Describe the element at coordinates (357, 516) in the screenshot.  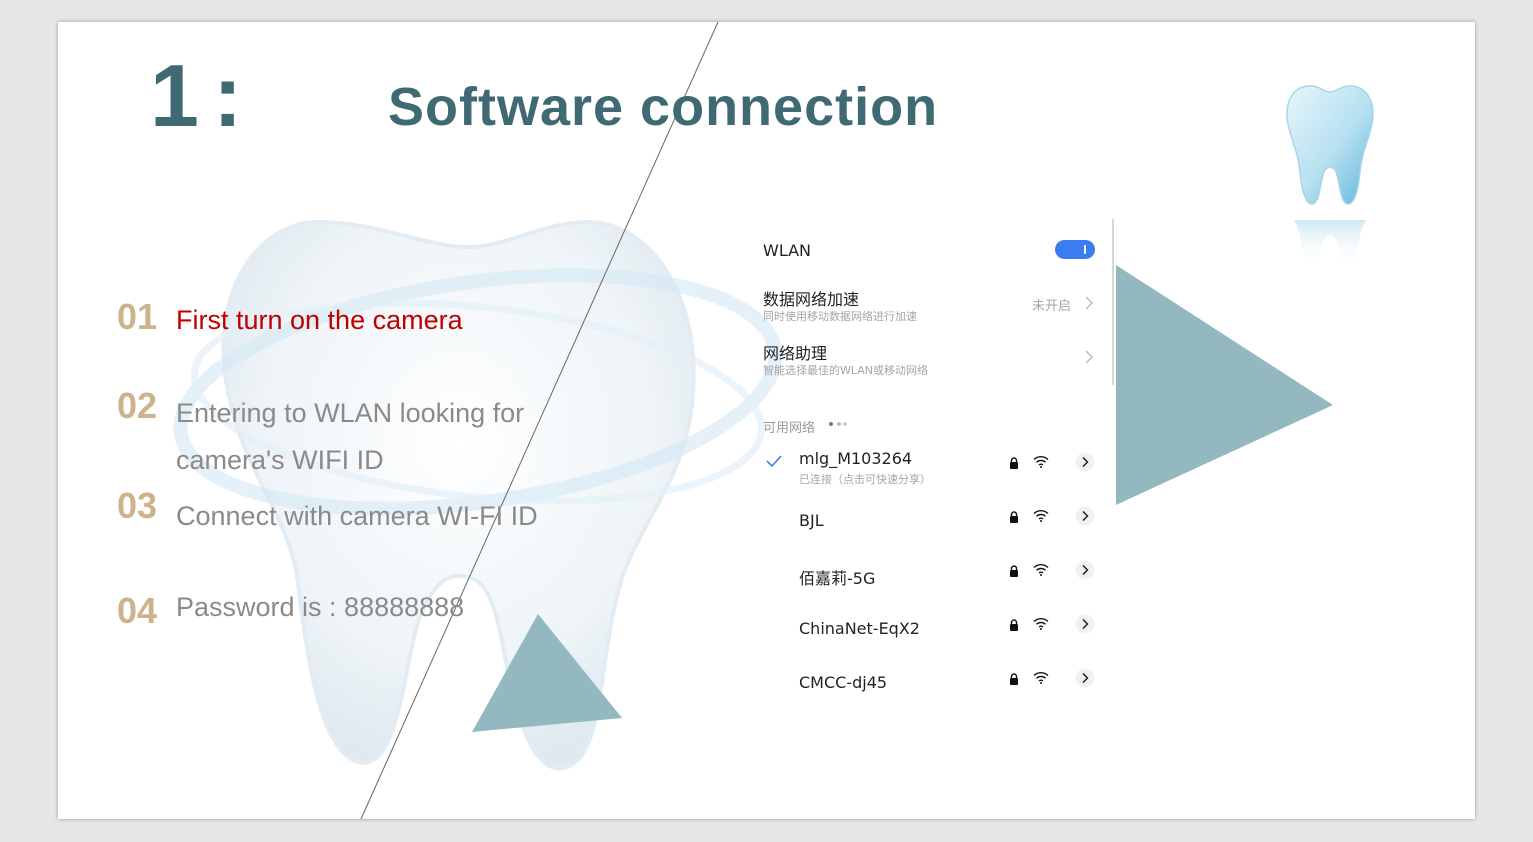
I see `step-3-text: Connect with camera WI-FI ID` at that location.